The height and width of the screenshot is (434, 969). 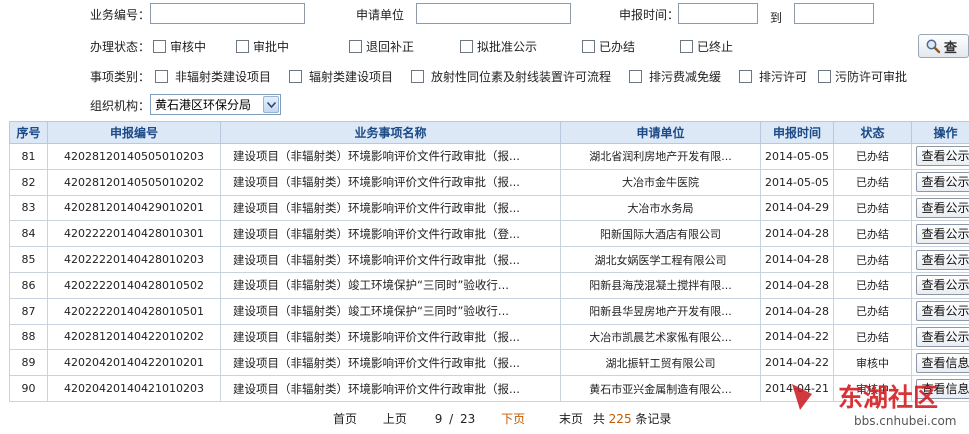 I want to click on start-date-input, so click(x=718, y=13).